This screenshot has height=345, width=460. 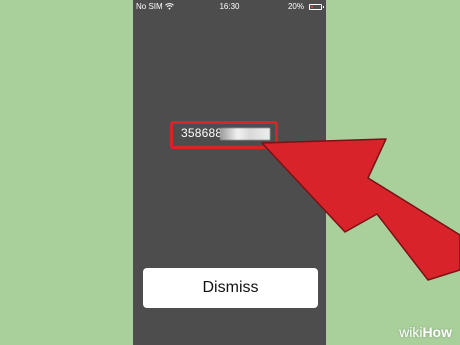 I want to click on device-code: 358688, so click(x=202, y=133).